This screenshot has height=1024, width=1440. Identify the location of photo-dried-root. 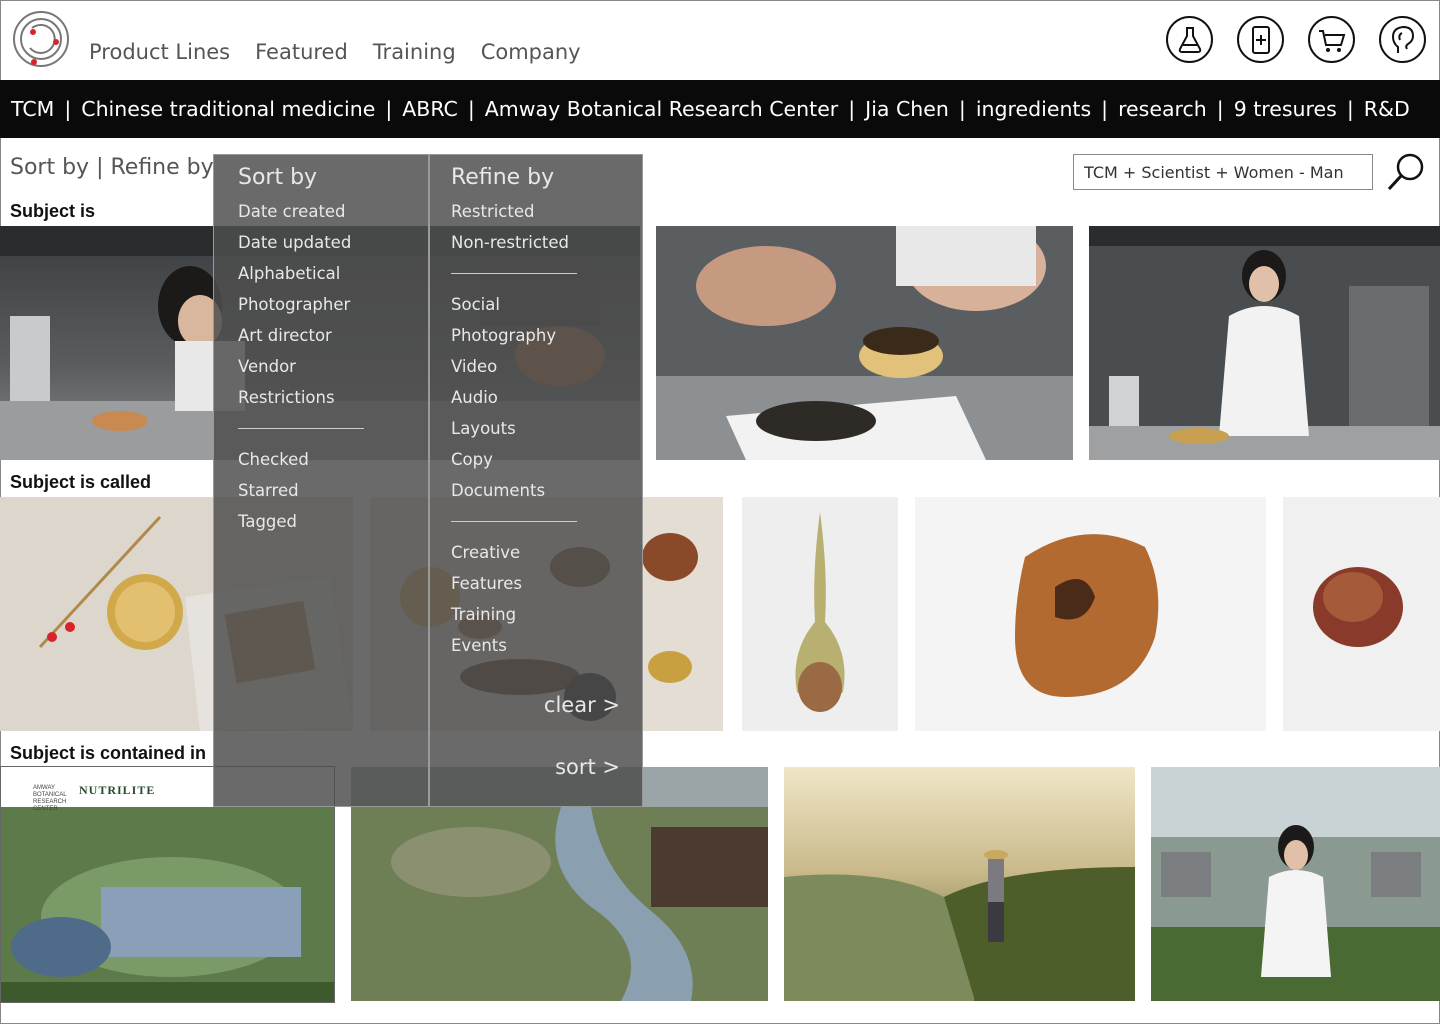
(820, 614).